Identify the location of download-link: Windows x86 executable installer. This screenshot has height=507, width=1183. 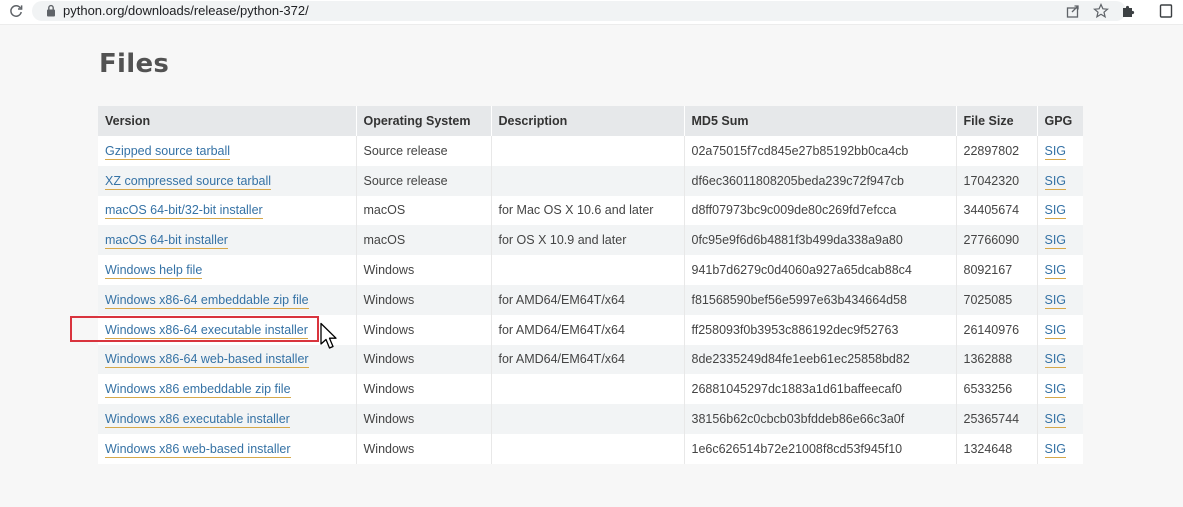
(197, 420).